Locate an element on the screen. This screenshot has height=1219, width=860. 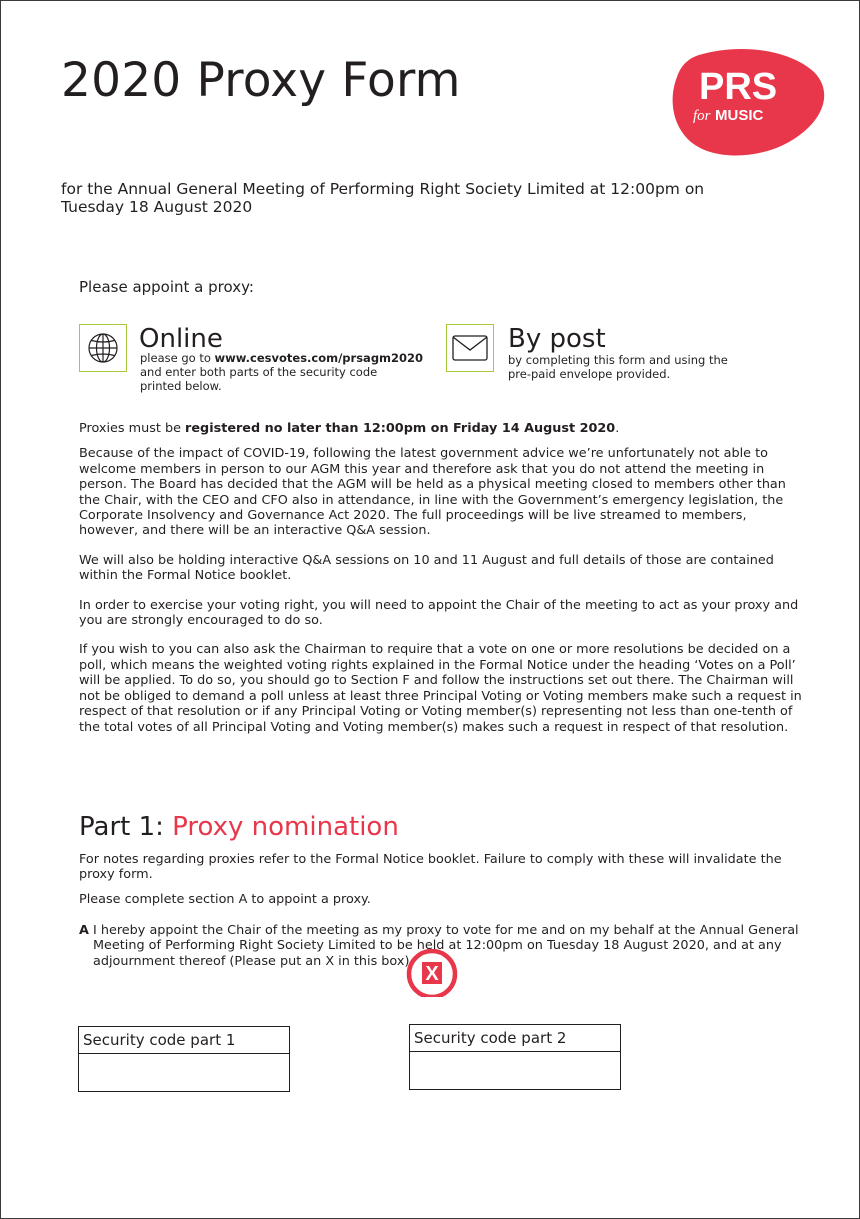
deadline-prefix: Proxies must be is located at coordinates (132, 428).